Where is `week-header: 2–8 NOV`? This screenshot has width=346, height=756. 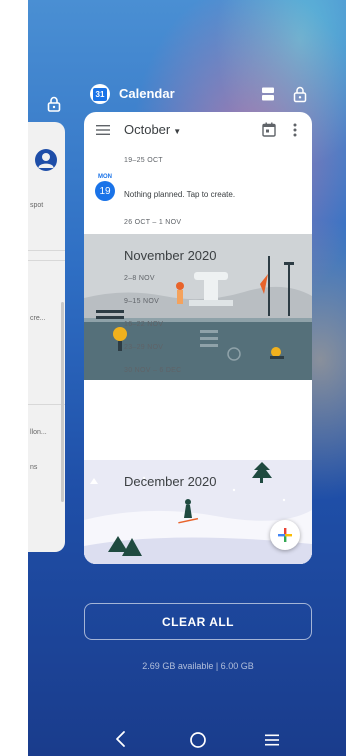 week-header: 2–8 NOV is located at coordinates (139, 278).